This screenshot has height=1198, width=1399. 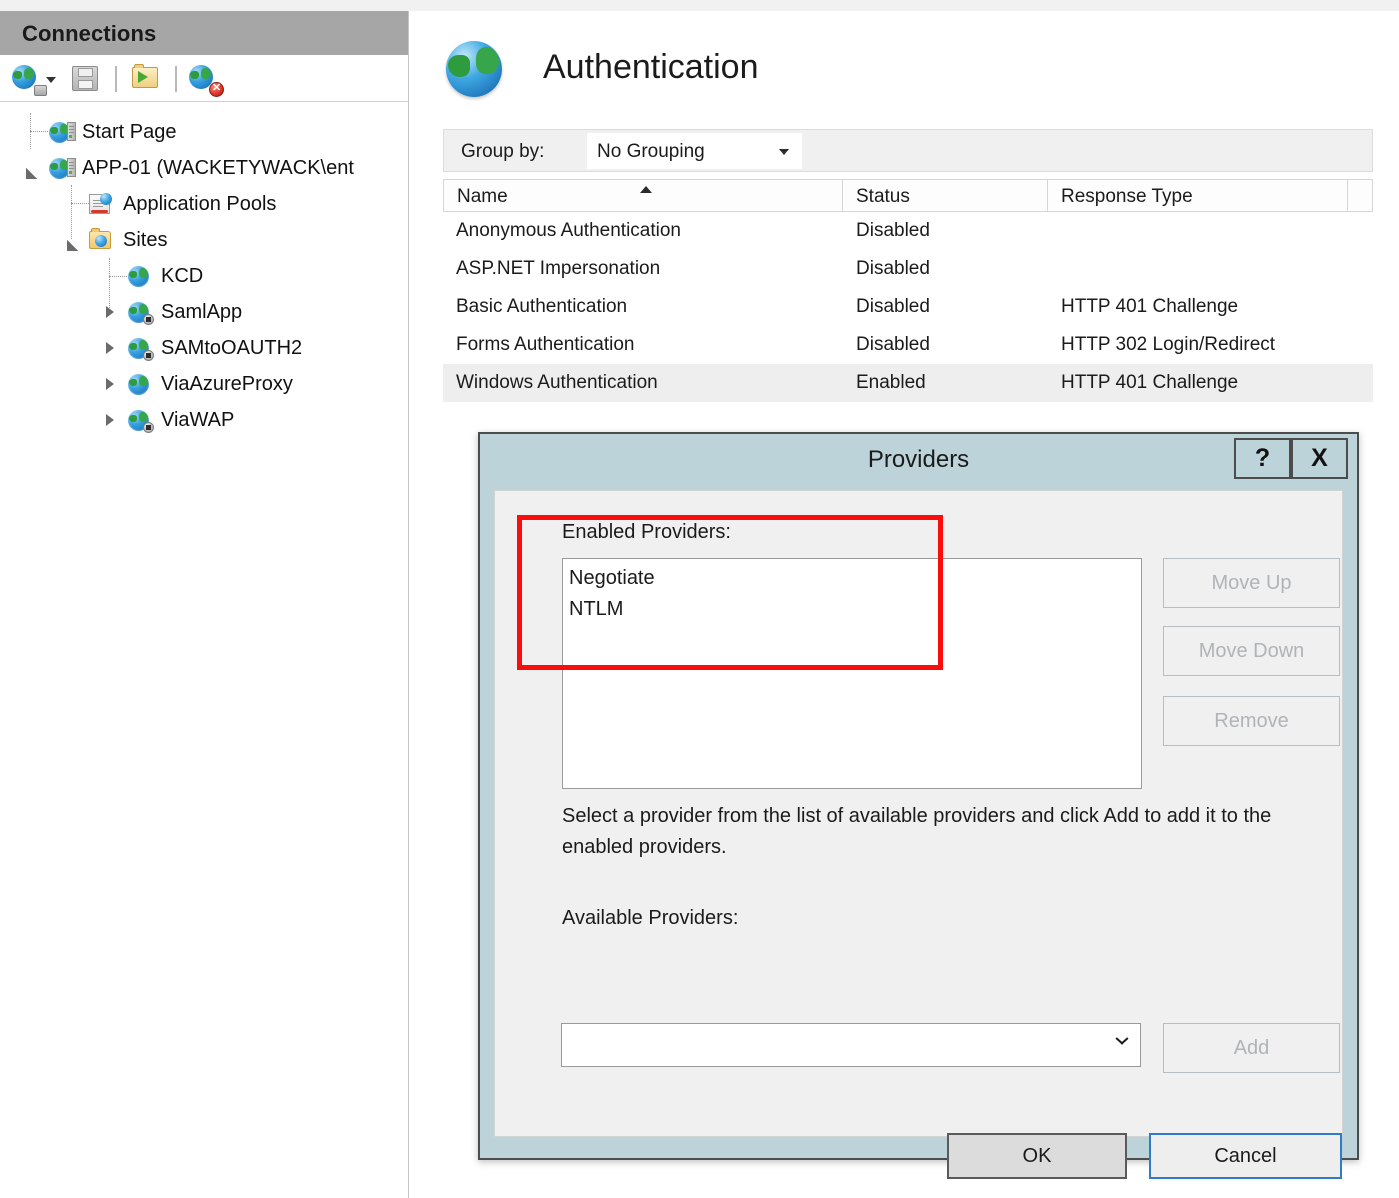 I want to click on save-connections-icon, so click(x=86, y=79).